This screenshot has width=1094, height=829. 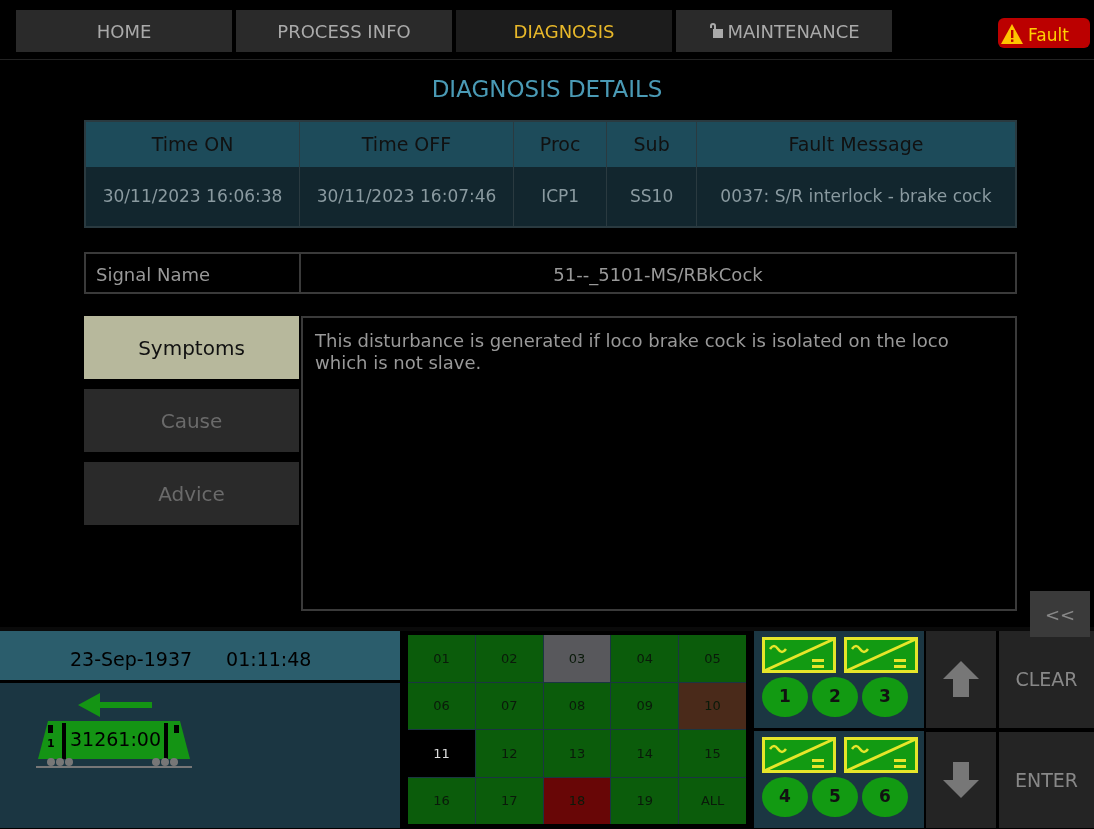 What do you see at coordinates (441, 658) in the screenshot?
I see `unit-tile: 01` at bounding box center [441, 658].